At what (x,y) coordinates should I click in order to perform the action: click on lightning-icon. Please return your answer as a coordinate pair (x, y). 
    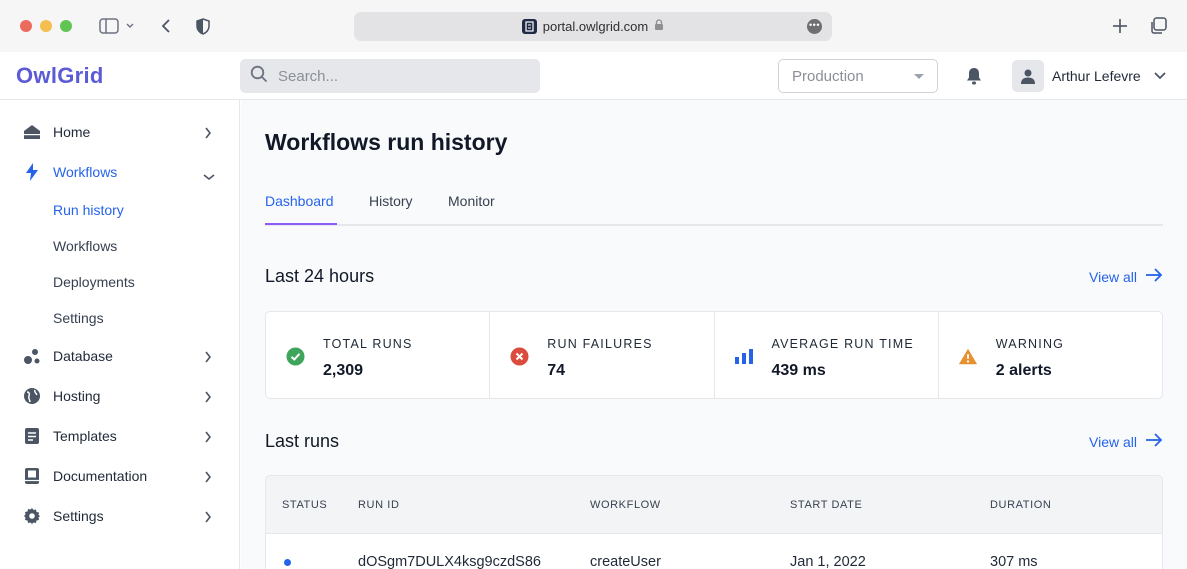
    Looking at the image, I should click on (32, 172).